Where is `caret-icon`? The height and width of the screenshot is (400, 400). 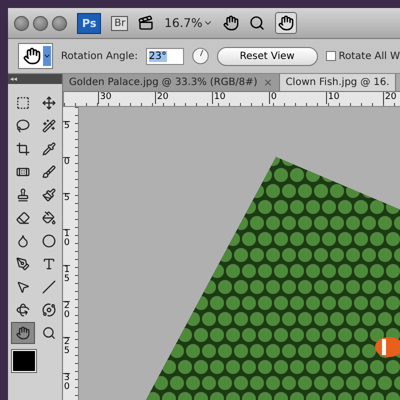 caret-icon is located at coordinates (47, 56).